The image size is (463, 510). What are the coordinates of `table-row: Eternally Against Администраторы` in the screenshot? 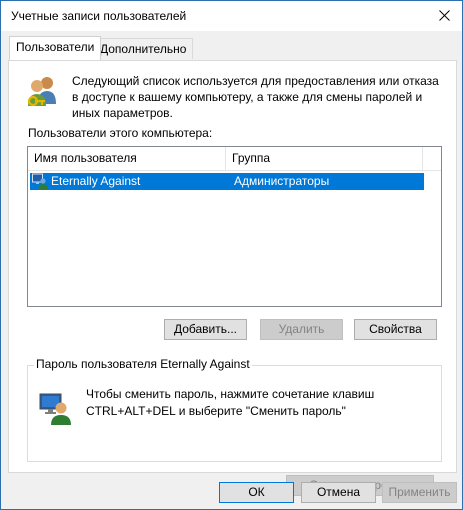 It's located at (227, 181).